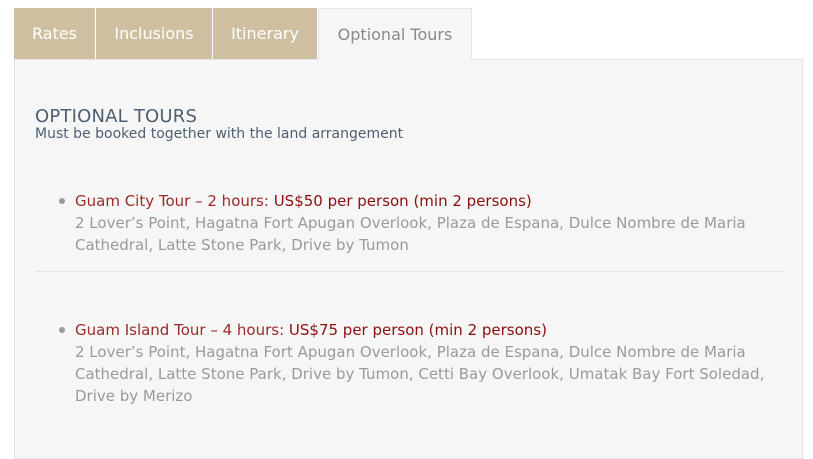 This screenshot has width=813, height=459. I want to click on section-title: OPTIONAL TOURS, so click(116, 116).